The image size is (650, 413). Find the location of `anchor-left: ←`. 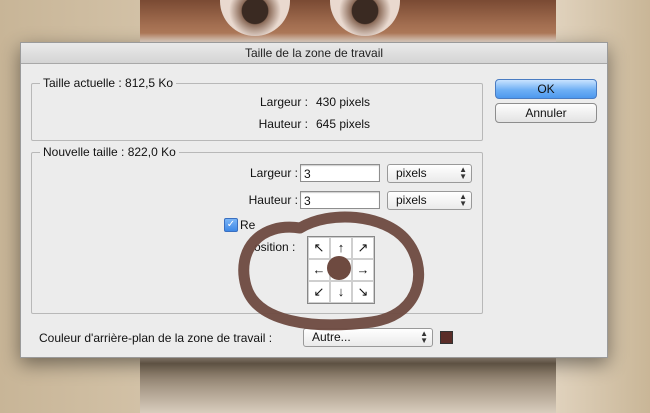

anchor-left: ← is located at coordinates (319, 270).